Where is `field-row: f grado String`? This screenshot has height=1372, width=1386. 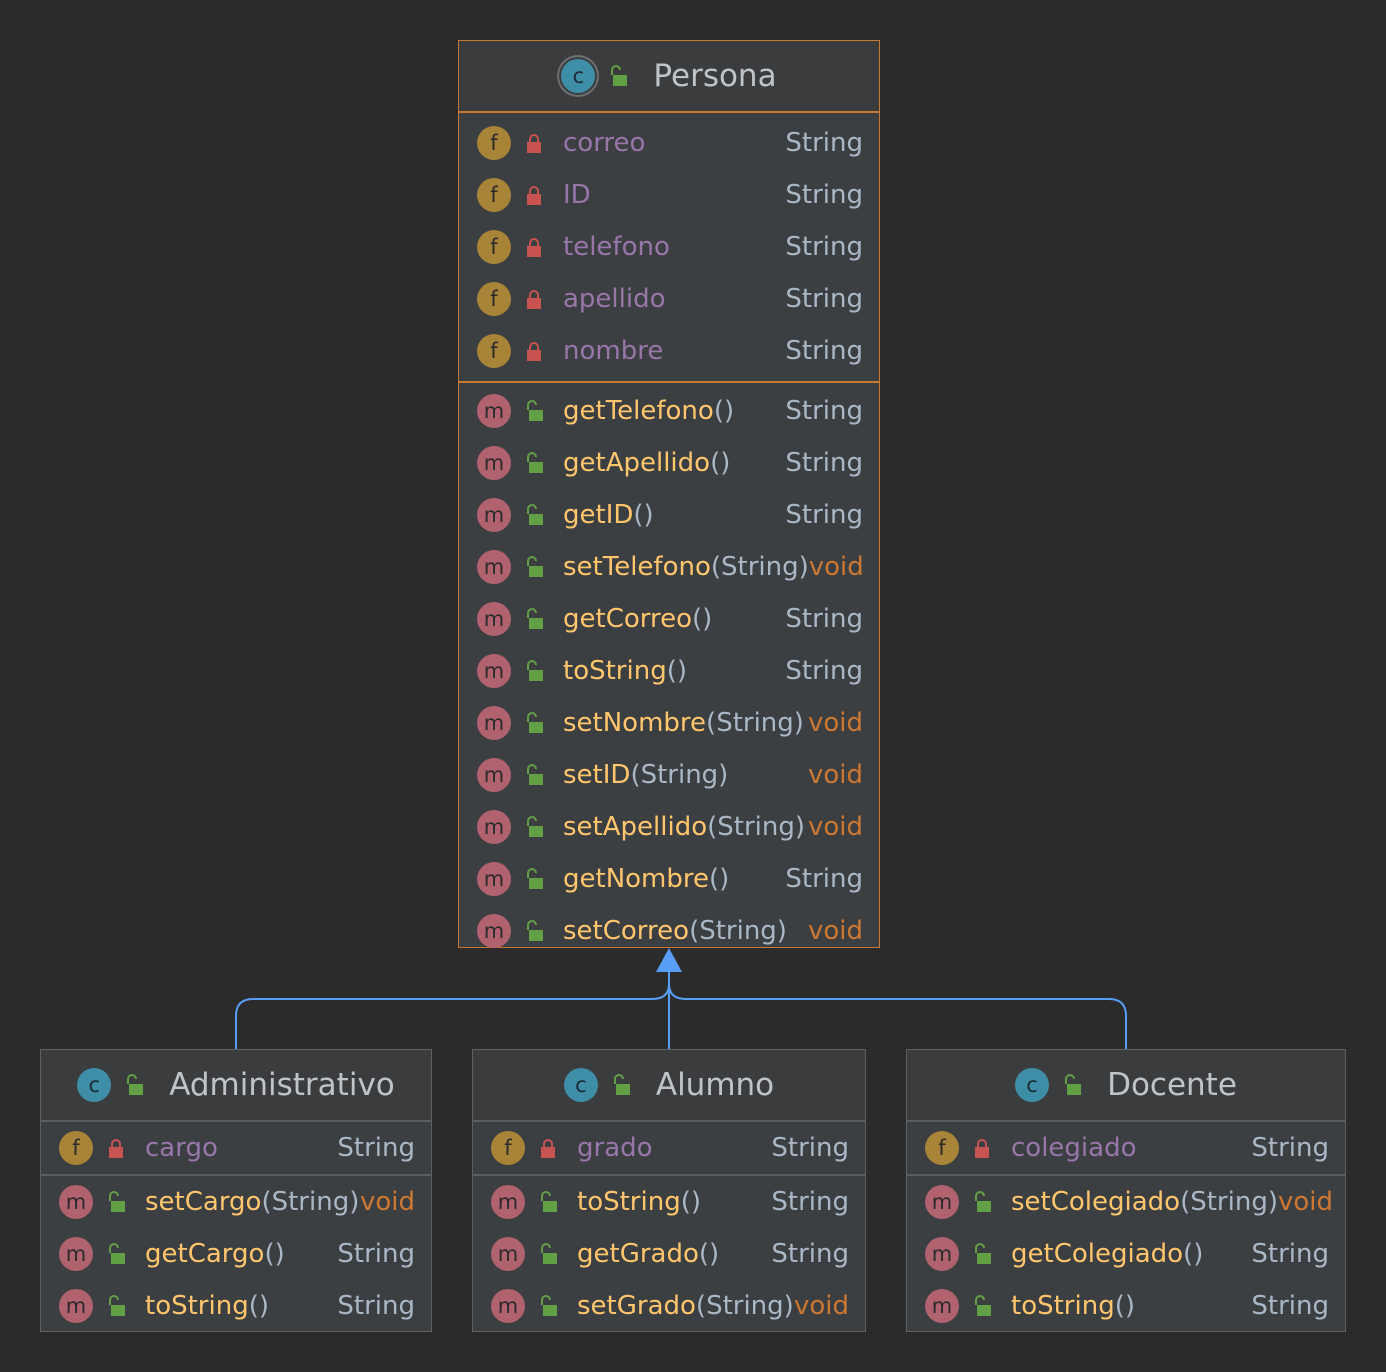 field-row: f grado String is located at coordinates (669, 1148).